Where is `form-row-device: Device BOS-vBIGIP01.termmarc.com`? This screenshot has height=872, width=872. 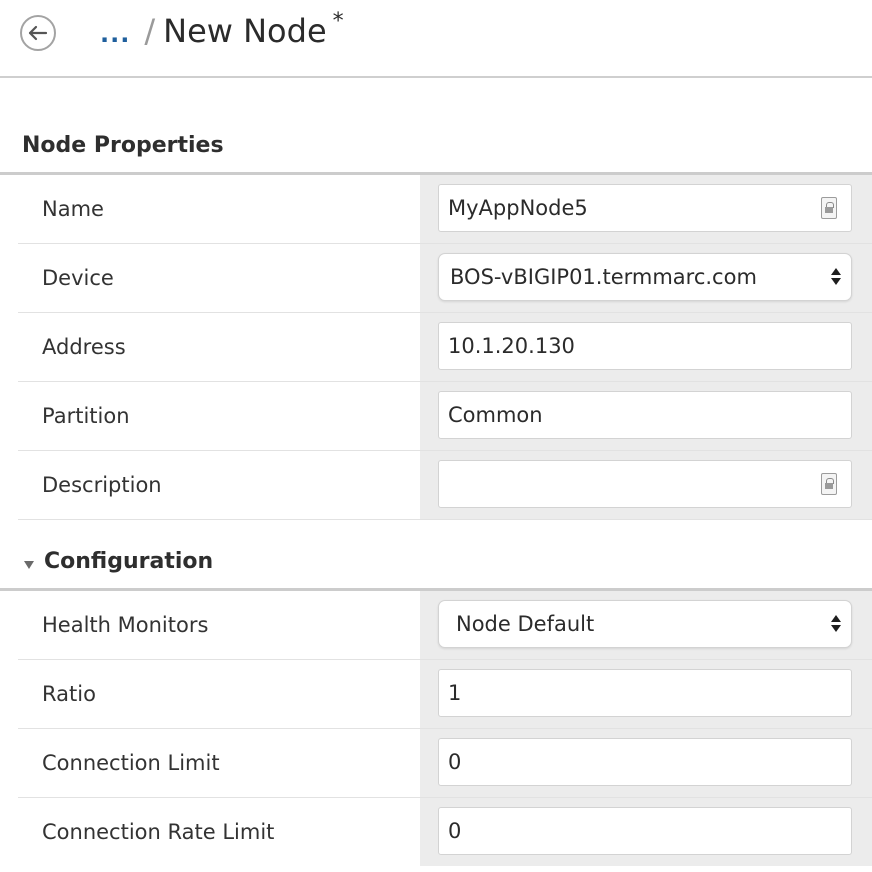
form-row-device: Device BOS-vBIGIP01.termmarc.com is located at coordinates (445, 278).